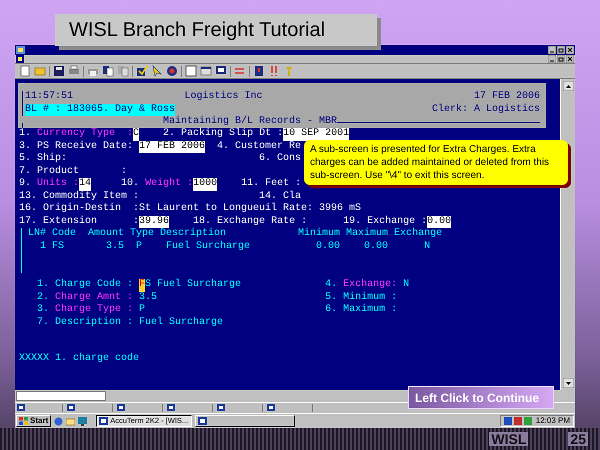 Image resolution: width=600 pixels, height=450 pixels. Describe the element at coordinates (190, 209) in the screenshot. I see `terminal-text: 16. Origin-Destin :St Laurent to Longueuil Rate: 3996 mS` at that location.